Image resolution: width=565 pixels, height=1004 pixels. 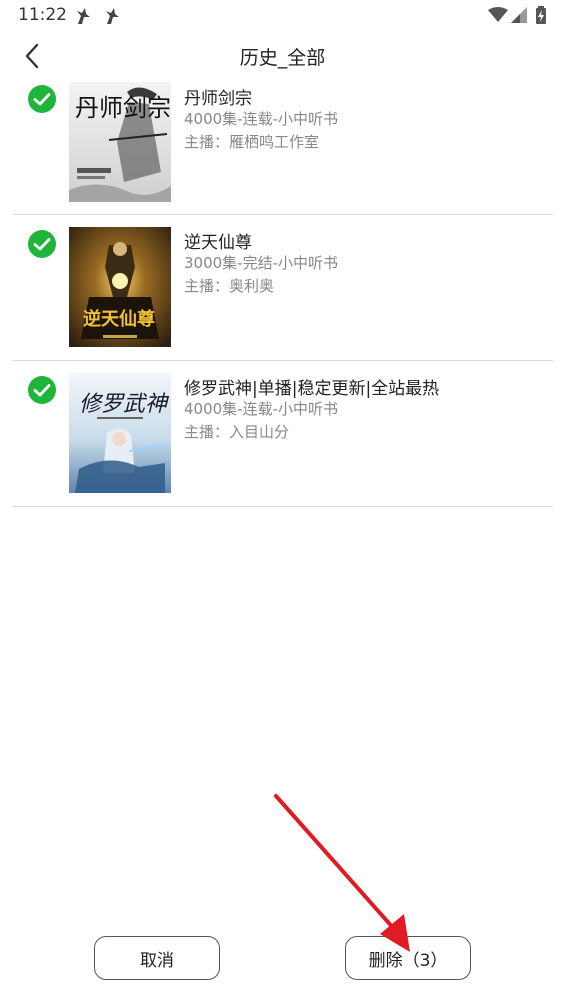 I want to click on book-title: 修罗武神|单播|稳定更新|全站最热, so click(x=312, y=389).